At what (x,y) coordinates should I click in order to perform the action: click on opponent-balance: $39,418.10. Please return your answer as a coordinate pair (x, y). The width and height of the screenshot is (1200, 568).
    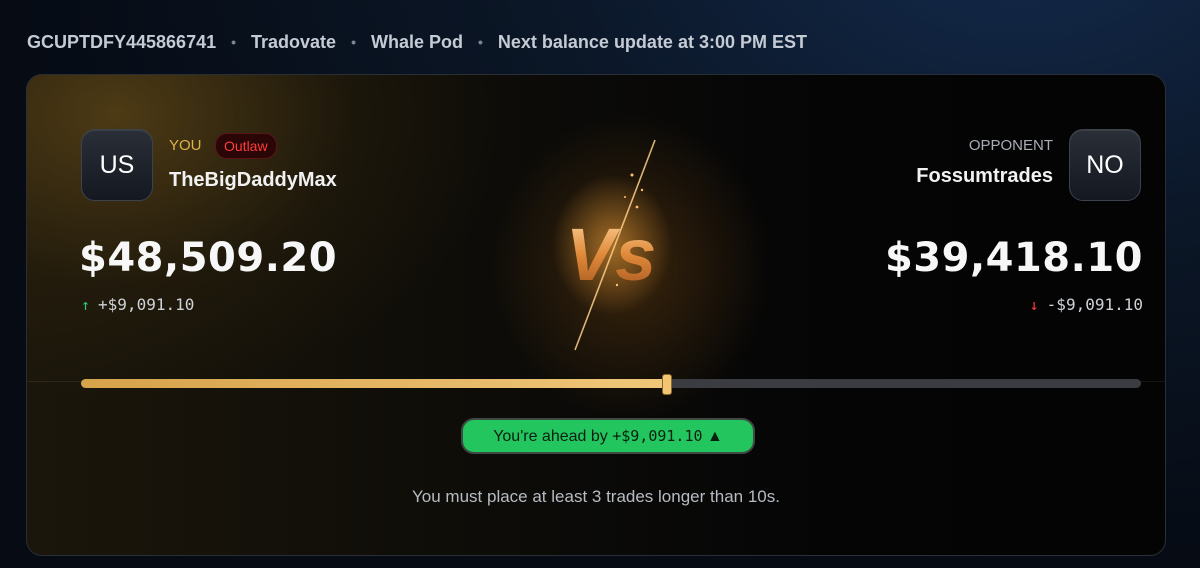
    Looking at the image, I should click on (1013, 258).